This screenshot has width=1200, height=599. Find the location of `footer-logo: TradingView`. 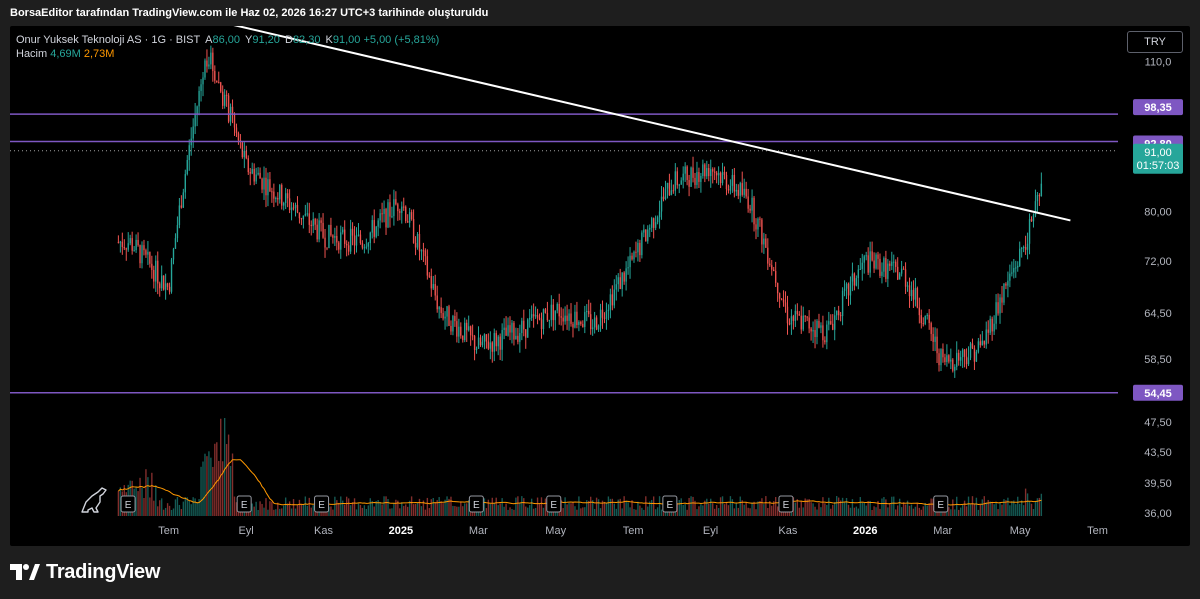

footer-logo: TradingView is located at coordinates (85, 572).